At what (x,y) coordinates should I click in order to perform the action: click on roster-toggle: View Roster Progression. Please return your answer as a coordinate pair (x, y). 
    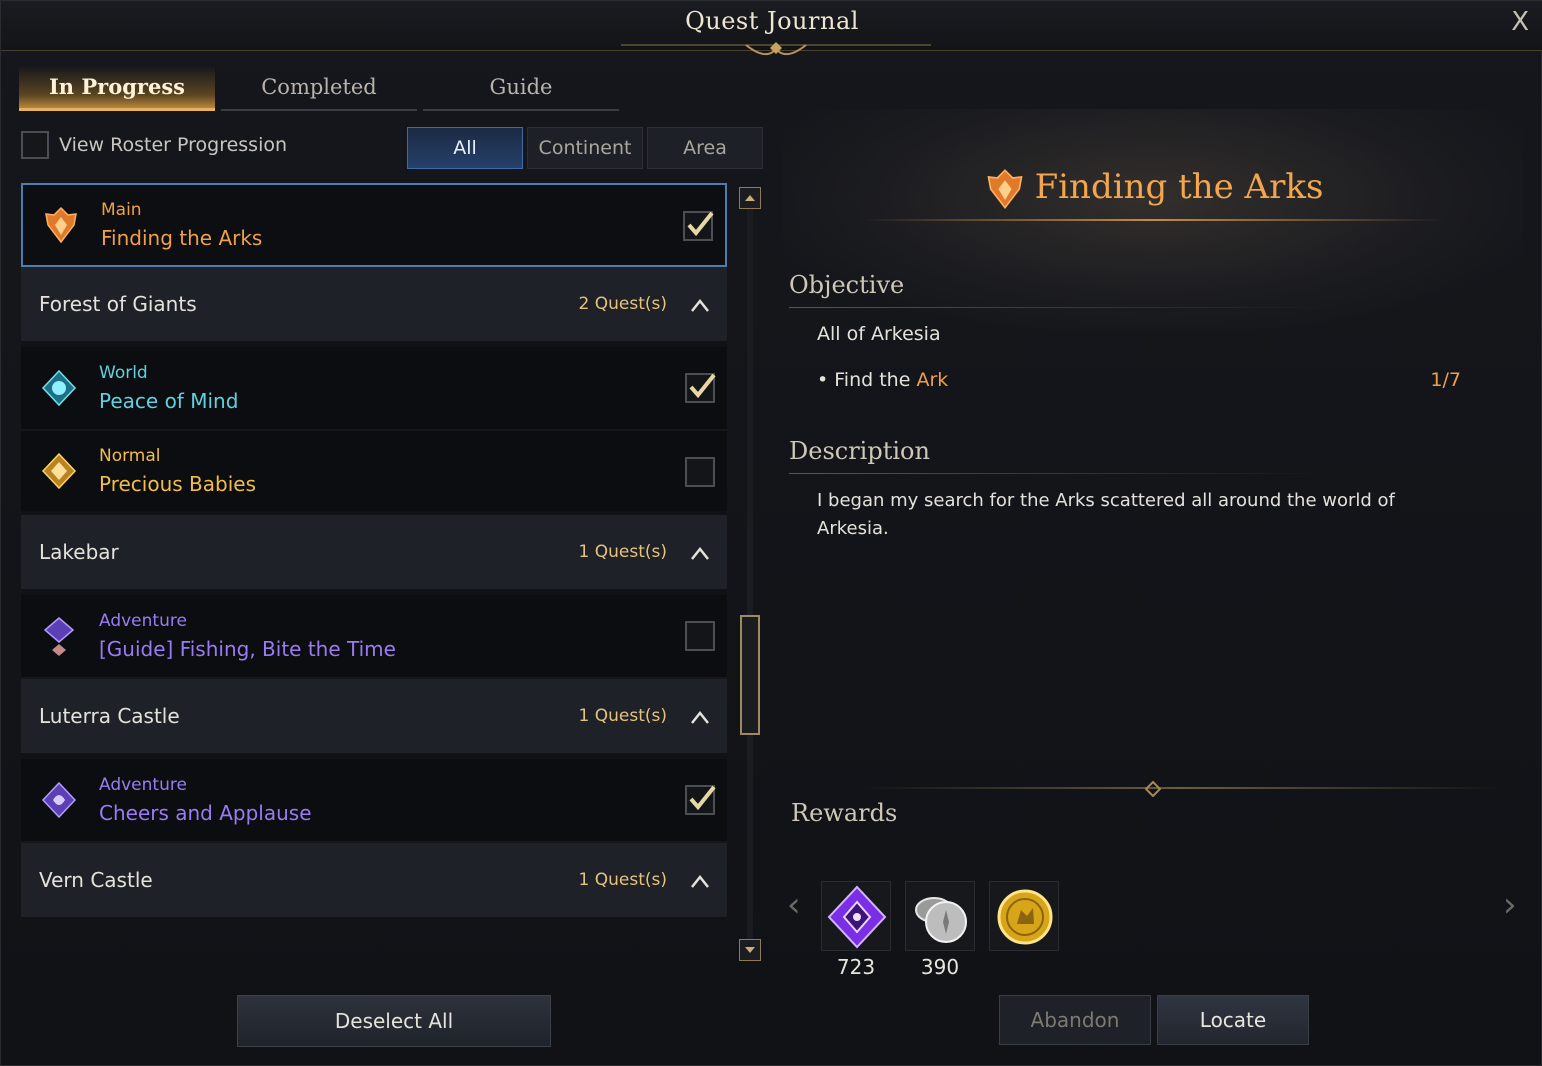
    Looking at the image, I should click on (154, 145).